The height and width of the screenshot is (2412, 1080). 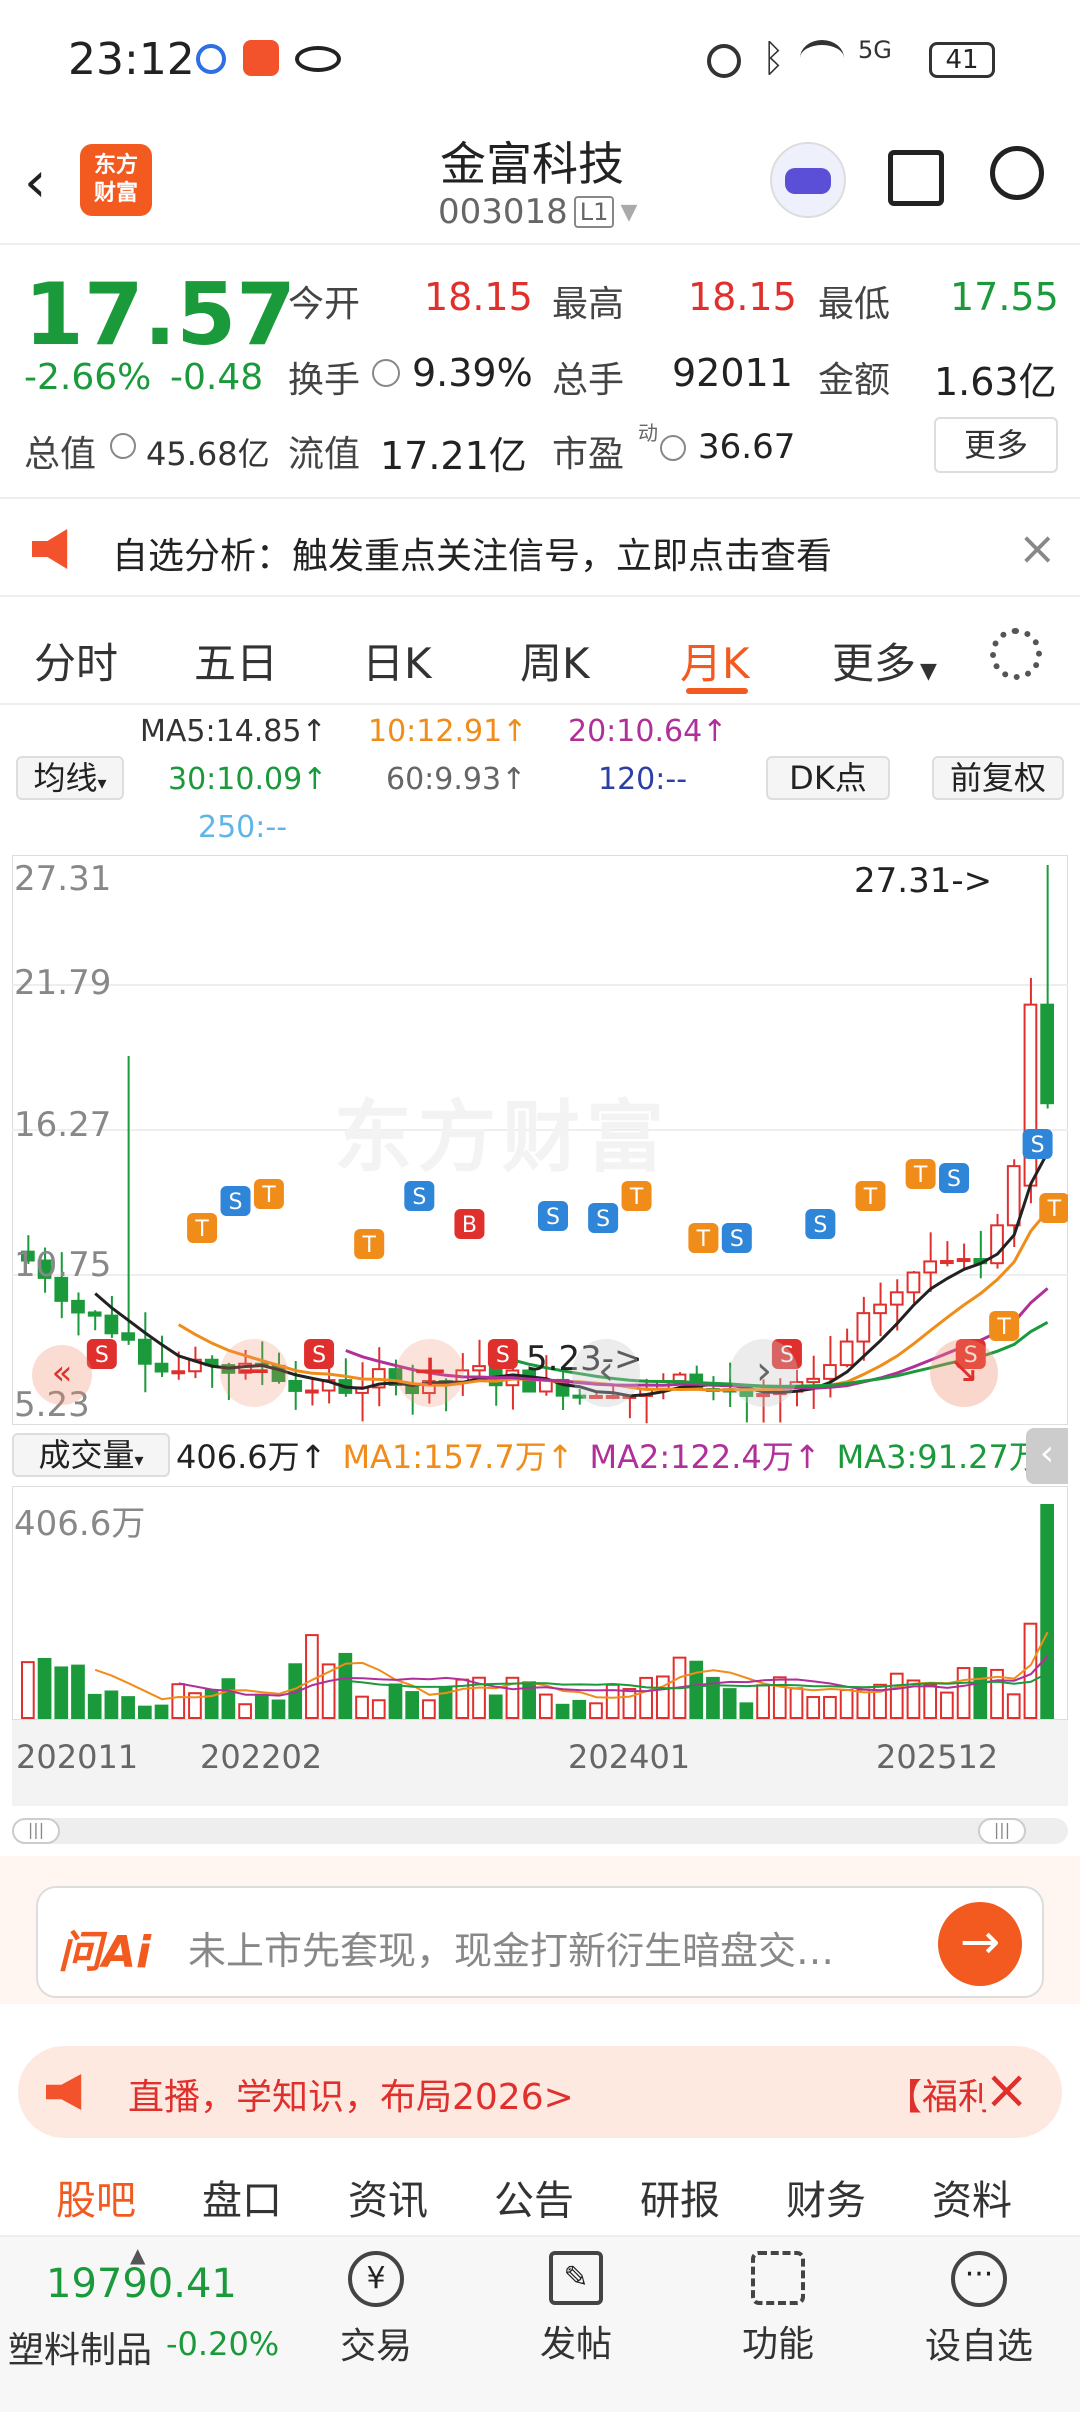 I want to click on promo-banner: 直播，学知识，布局2026> 【福利 ×, so click(x=540, y=2092).